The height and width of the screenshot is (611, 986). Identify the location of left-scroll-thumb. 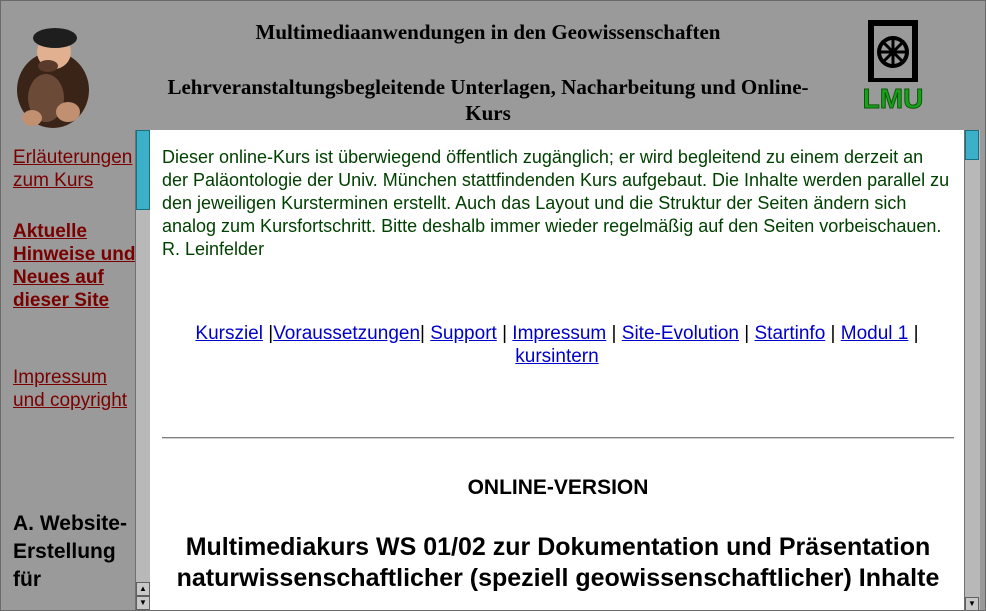
(143, 170).